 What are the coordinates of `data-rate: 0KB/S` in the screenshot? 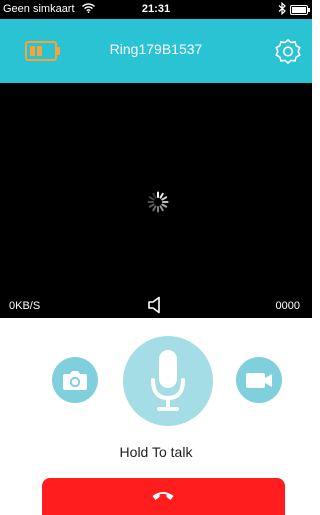 It's located at (25, 306).